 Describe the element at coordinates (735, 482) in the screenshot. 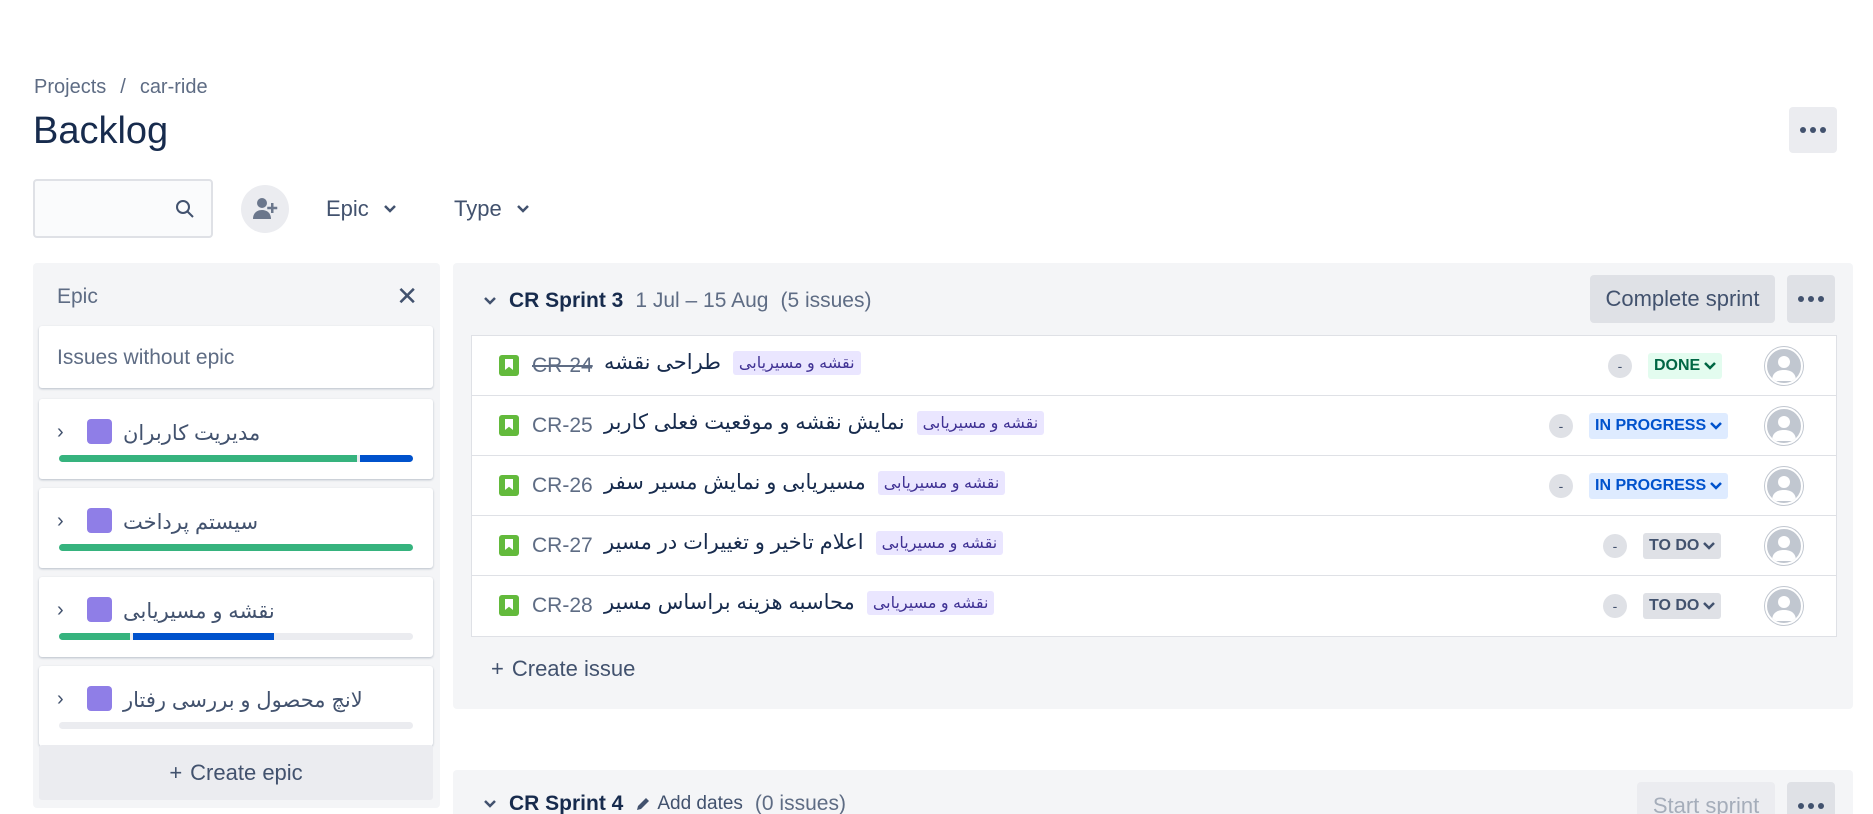

I see `issue-summary: مسیریابی و نمایش مسیر سفر` at that location.